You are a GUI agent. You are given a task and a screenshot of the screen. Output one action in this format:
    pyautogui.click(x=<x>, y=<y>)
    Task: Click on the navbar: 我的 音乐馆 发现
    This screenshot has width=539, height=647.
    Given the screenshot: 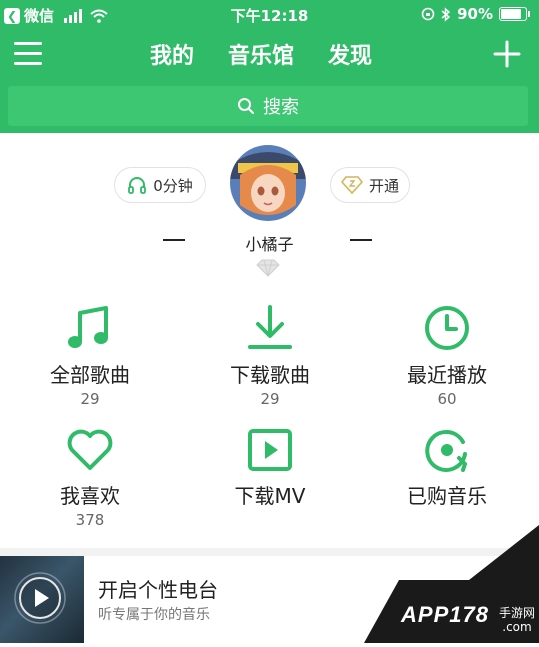 What is the action you would take?
    pyautogui.click(x=269, y=56)
    